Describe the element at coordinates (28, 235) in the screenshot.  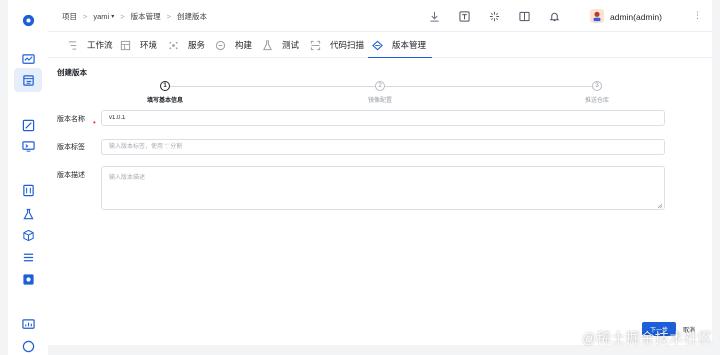
I see `package-icon` at that location.